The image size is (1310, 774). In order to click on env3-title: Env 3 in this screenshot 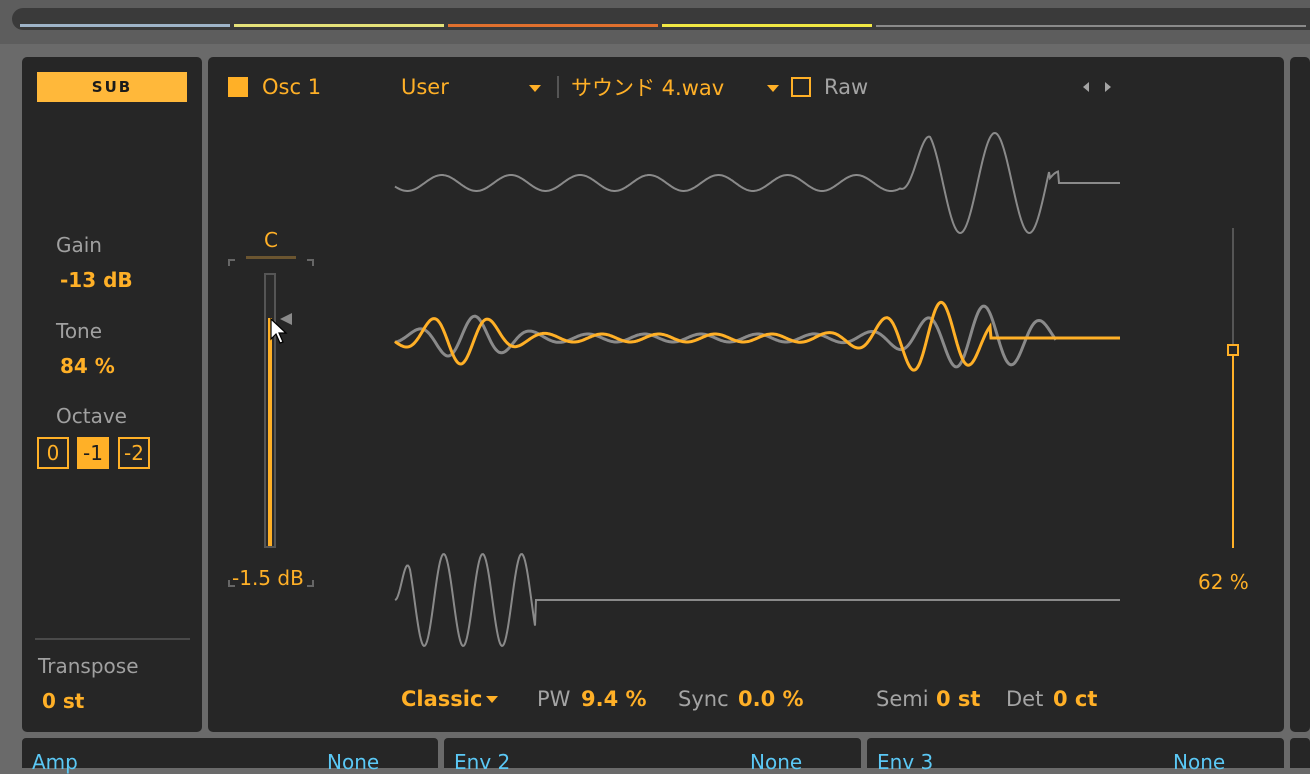, I will do `click(905, 762)`.